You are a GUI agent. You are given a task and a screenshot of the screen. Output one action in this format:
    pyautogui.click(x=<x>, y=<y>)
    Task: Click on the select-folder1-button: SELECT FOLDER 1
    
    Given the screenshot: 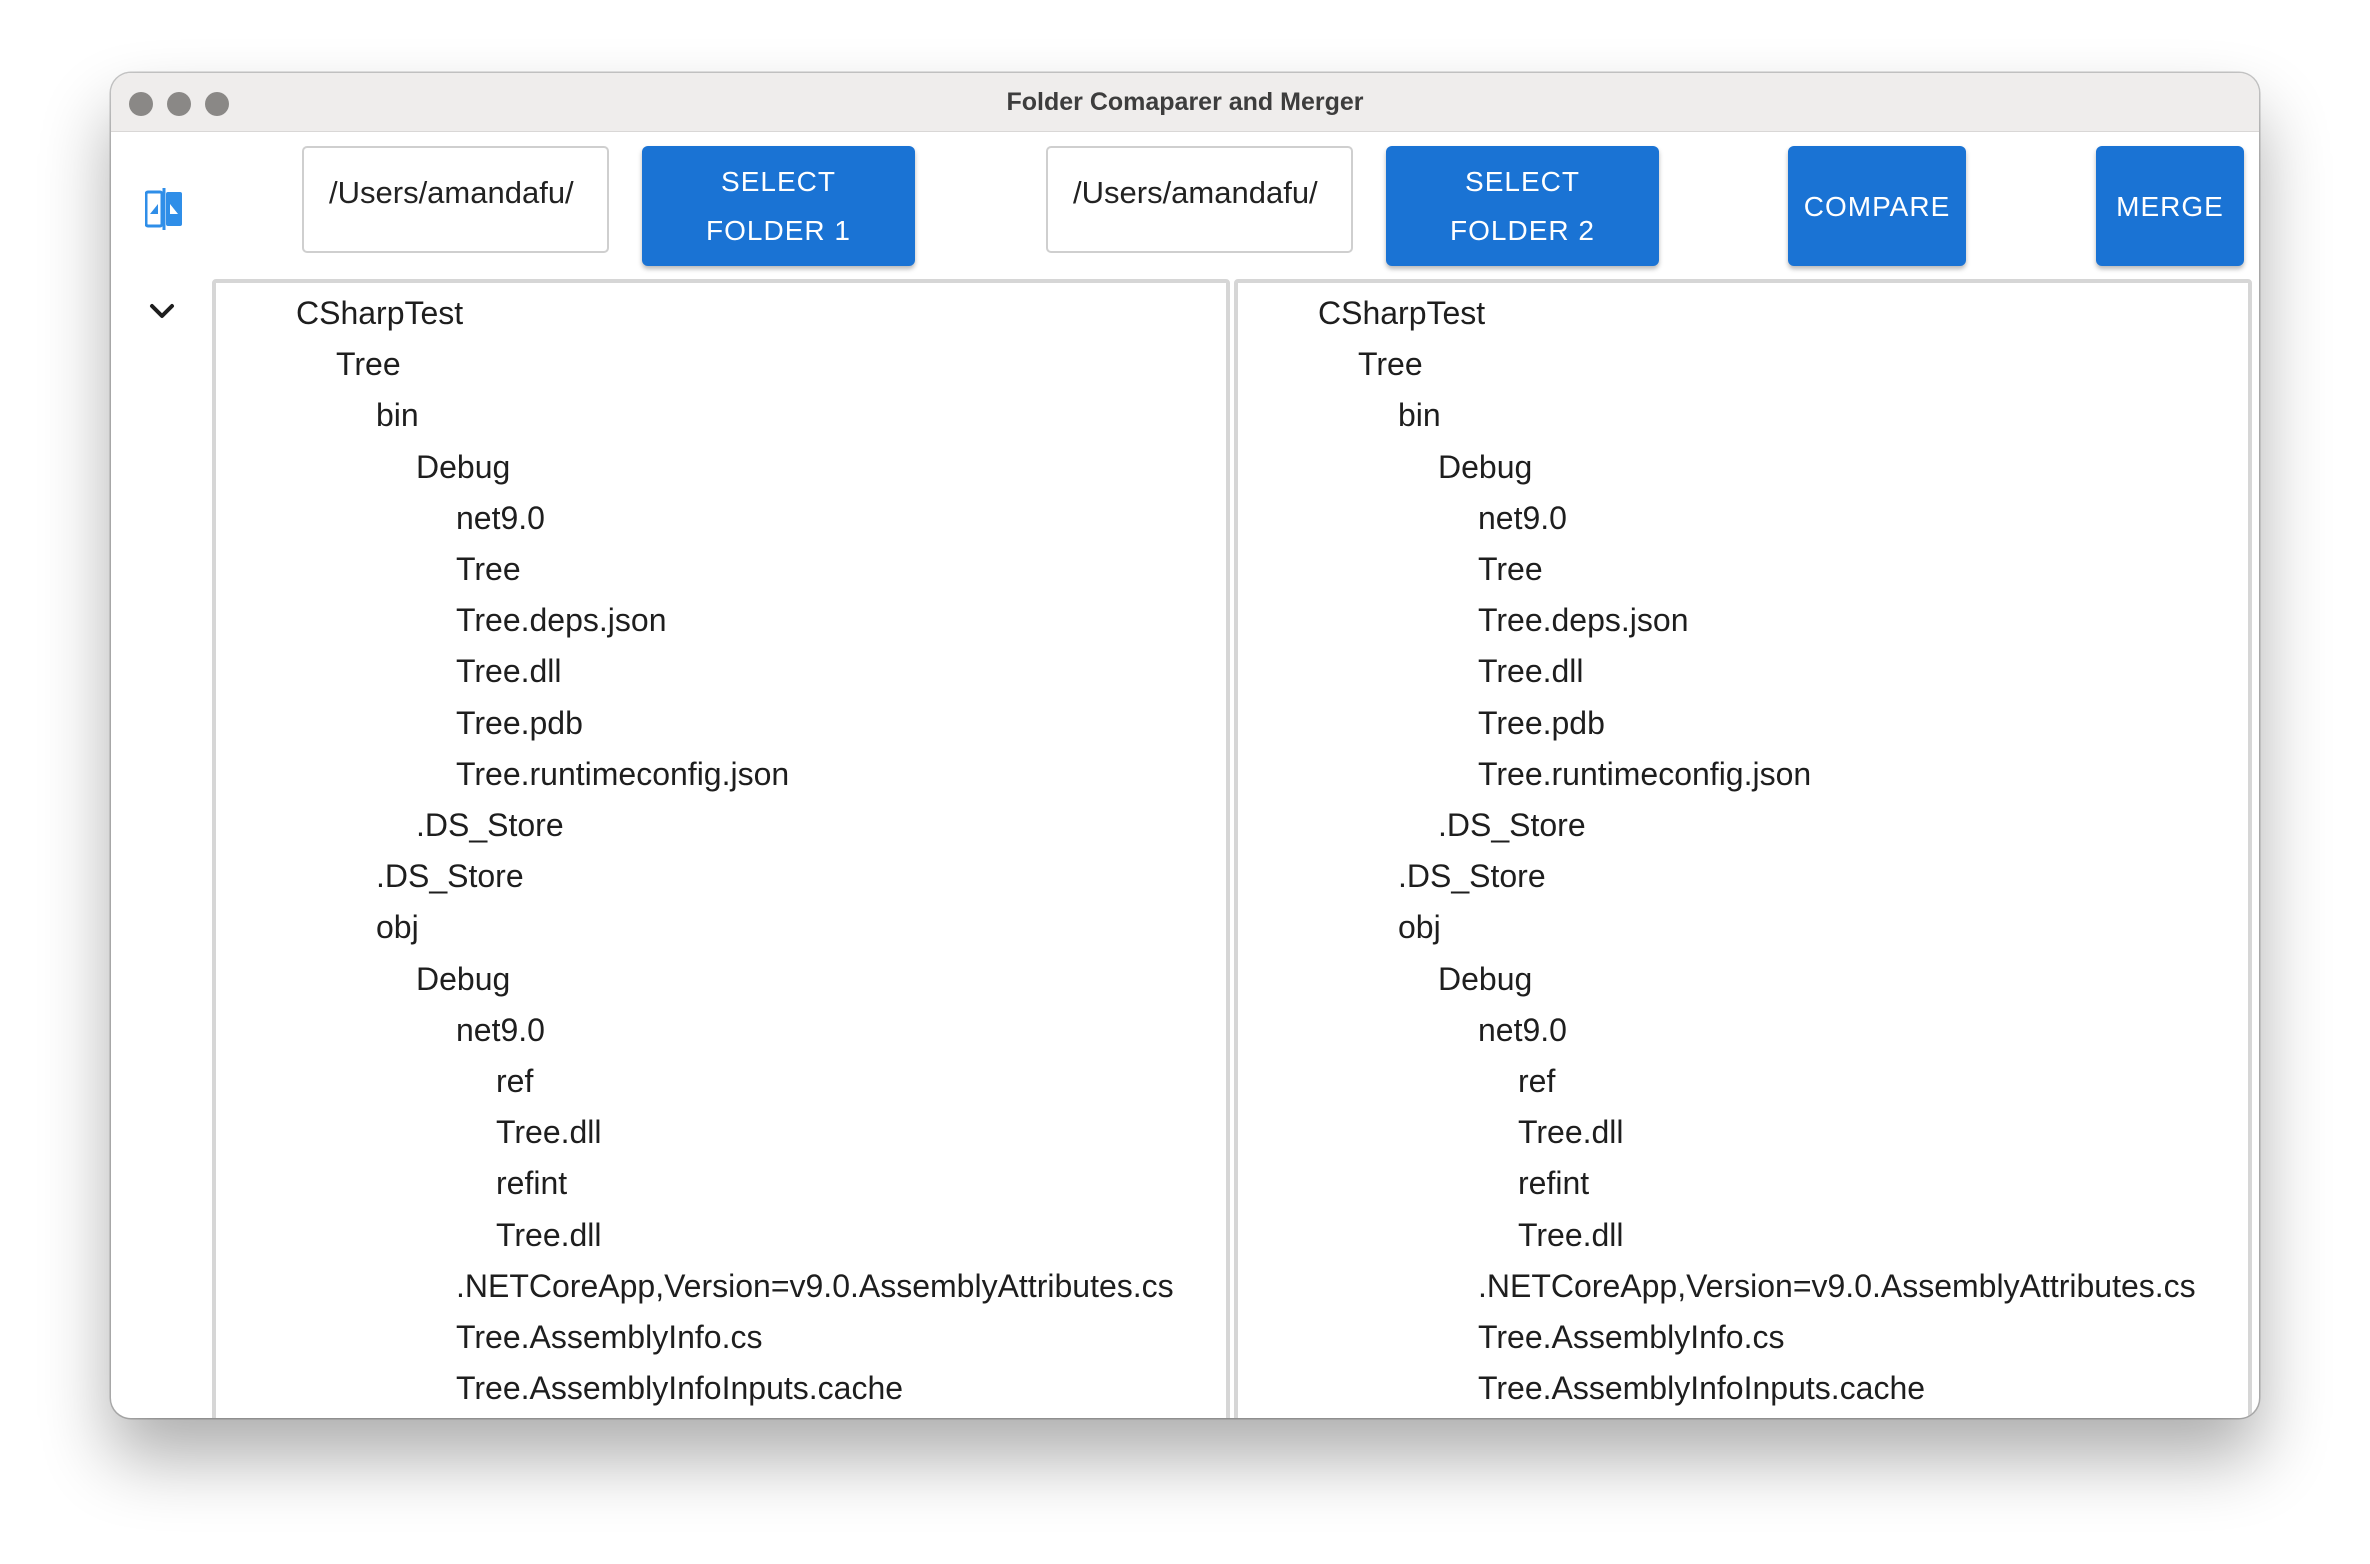 What is the action you would take?
    pyautogui.click(x=778, y=206)
    